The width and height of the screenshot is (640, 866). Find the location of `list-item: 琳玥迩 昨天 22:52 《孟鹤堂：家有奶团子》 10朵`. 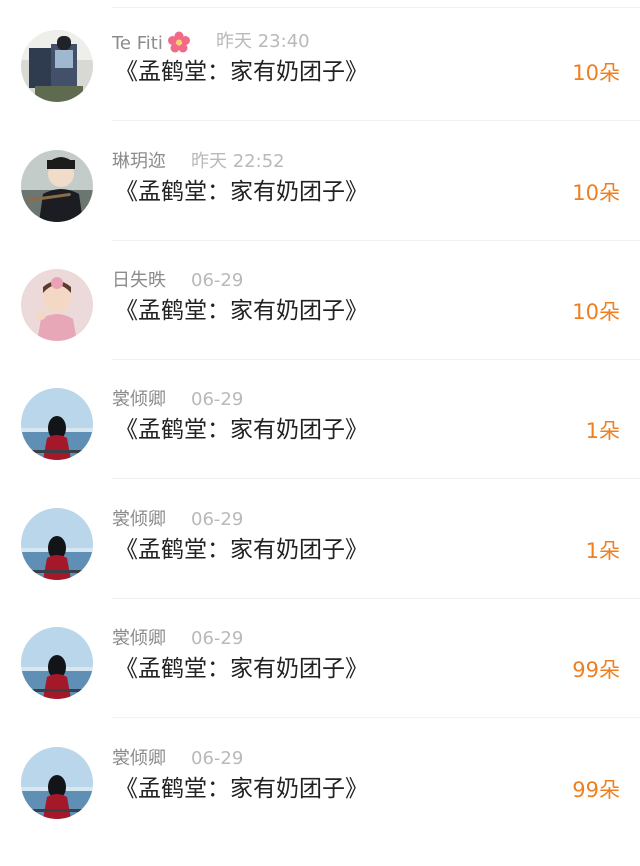

list-item: 琳玥迩 昨天 22:52 《孟鹤堂：家有奶团子》 10朵 is located at coordinates (320, 209).